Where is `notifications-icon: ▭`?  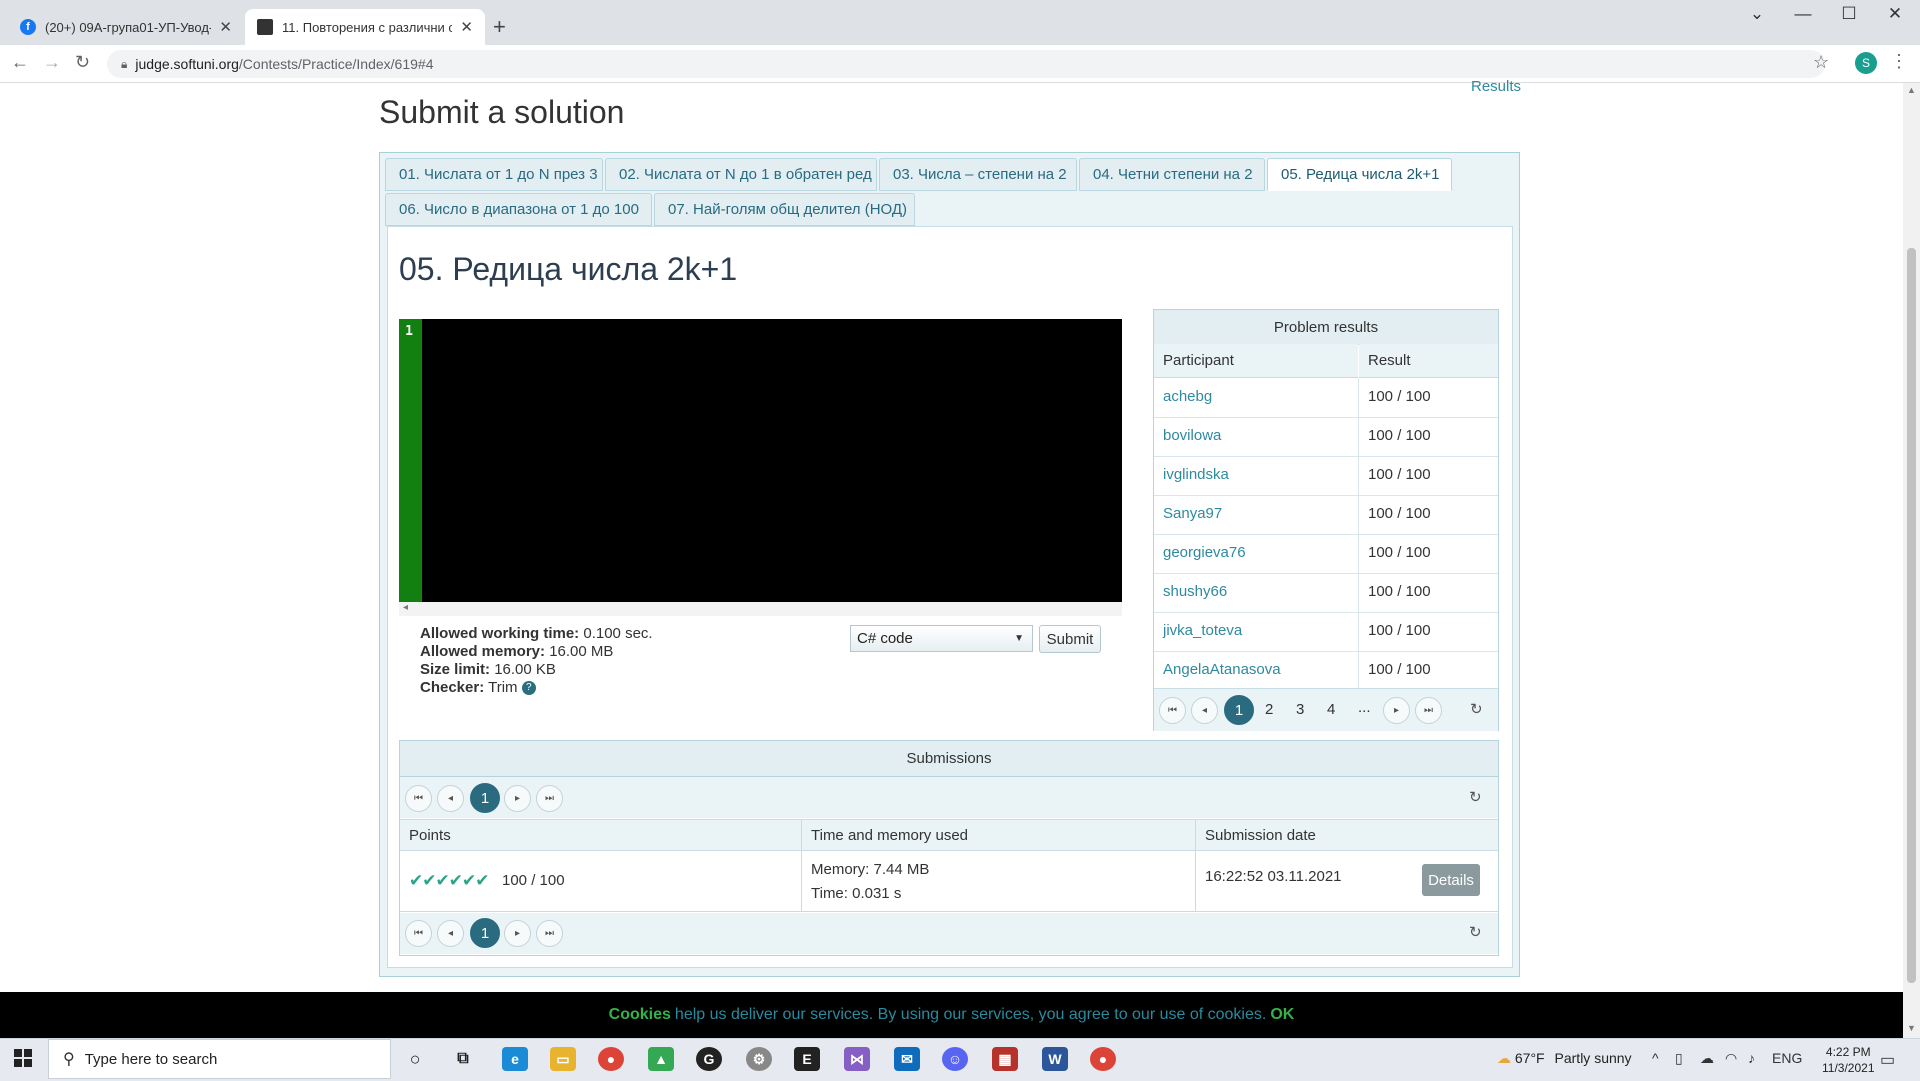
notifications-icon: ▭ is located at coordinates (1887, 1060).